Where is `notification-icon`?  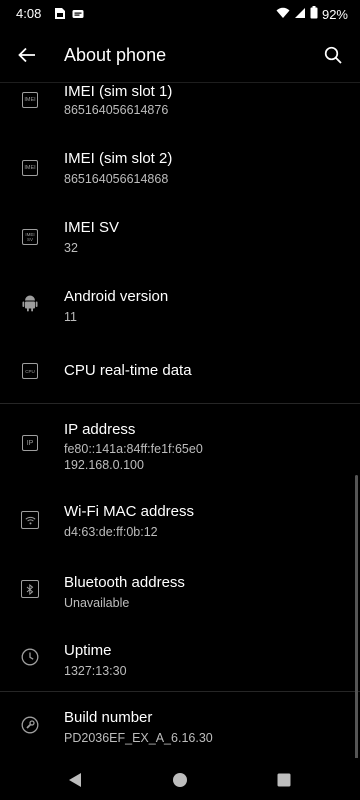
notification-icon is located at coordinates (78, 16).